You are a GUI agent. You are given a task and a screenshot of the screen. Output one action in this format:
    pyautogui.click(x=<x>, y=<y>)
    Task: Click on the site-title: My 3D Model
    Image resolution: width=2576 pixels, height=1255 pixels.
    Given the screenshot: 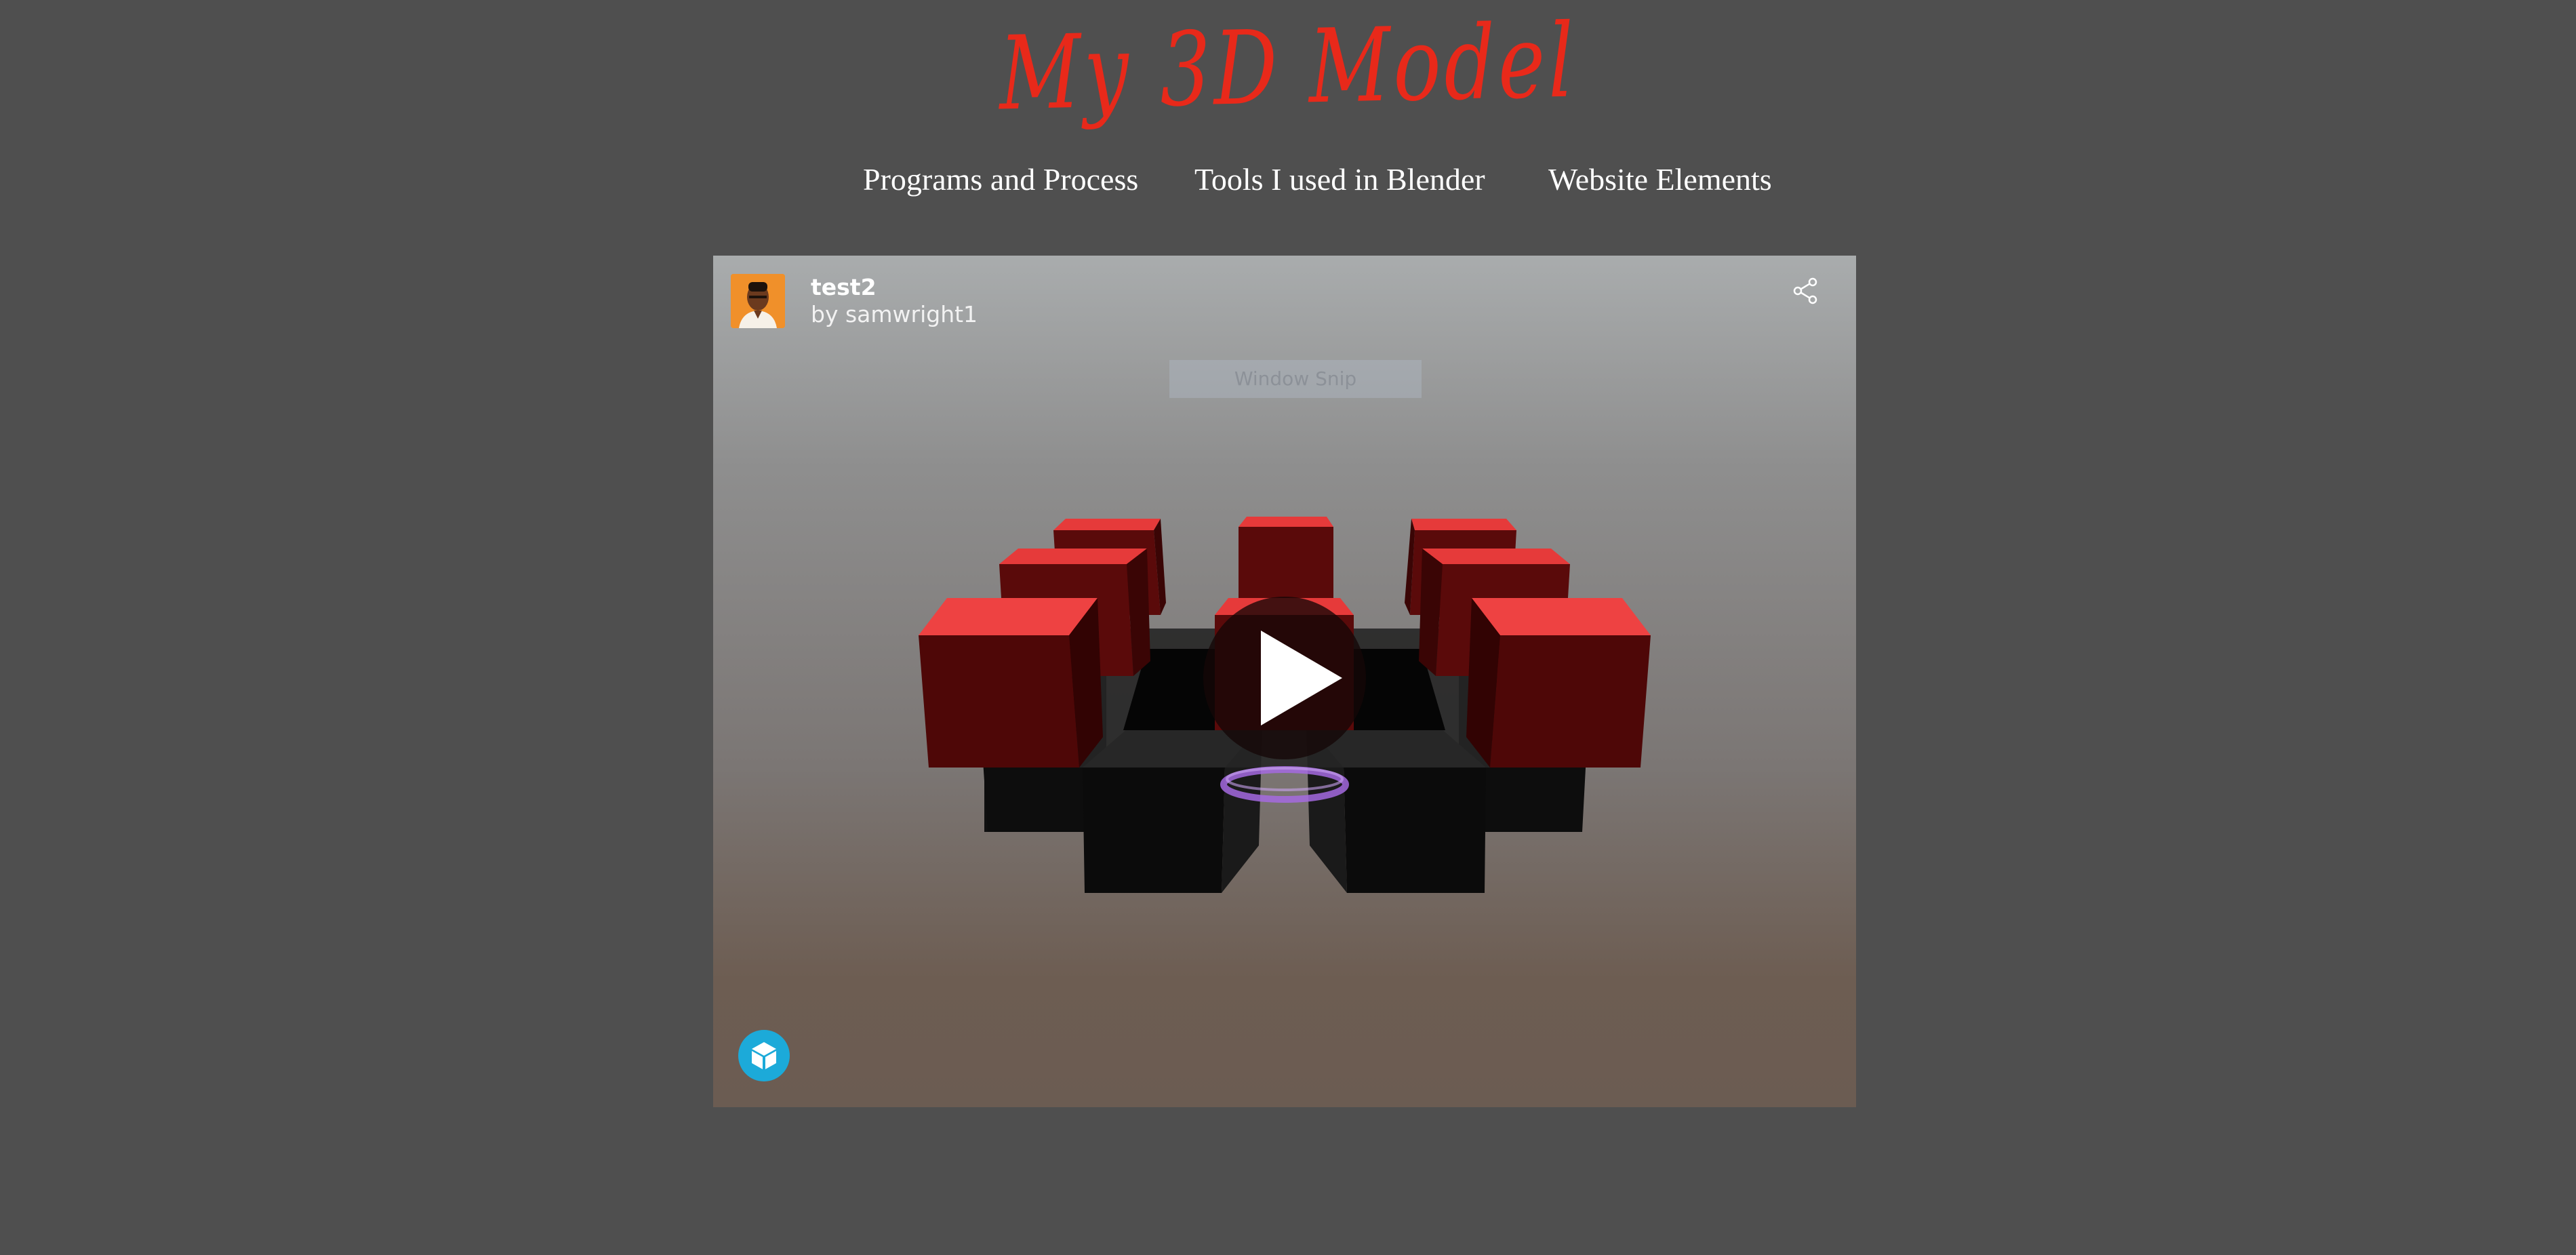 What is the action you would take?
    pyautogui.click(x=1288, y=68)
    